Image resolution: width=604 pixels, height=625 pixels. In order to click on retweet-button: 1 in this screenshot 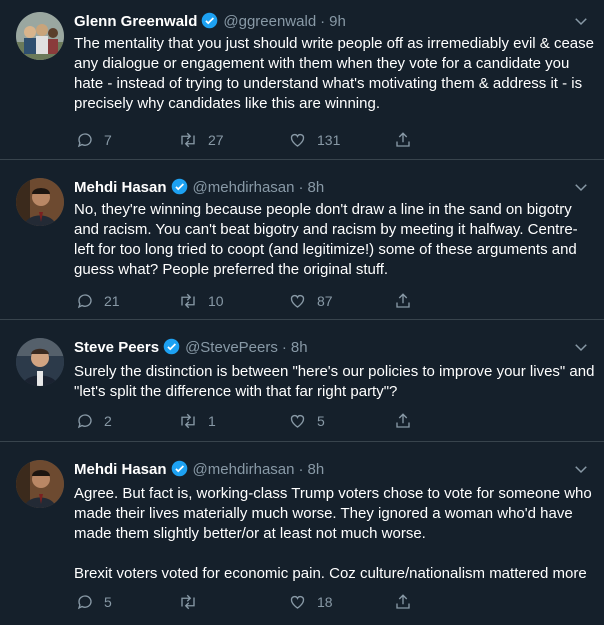, I will do `click(197, 421)`.